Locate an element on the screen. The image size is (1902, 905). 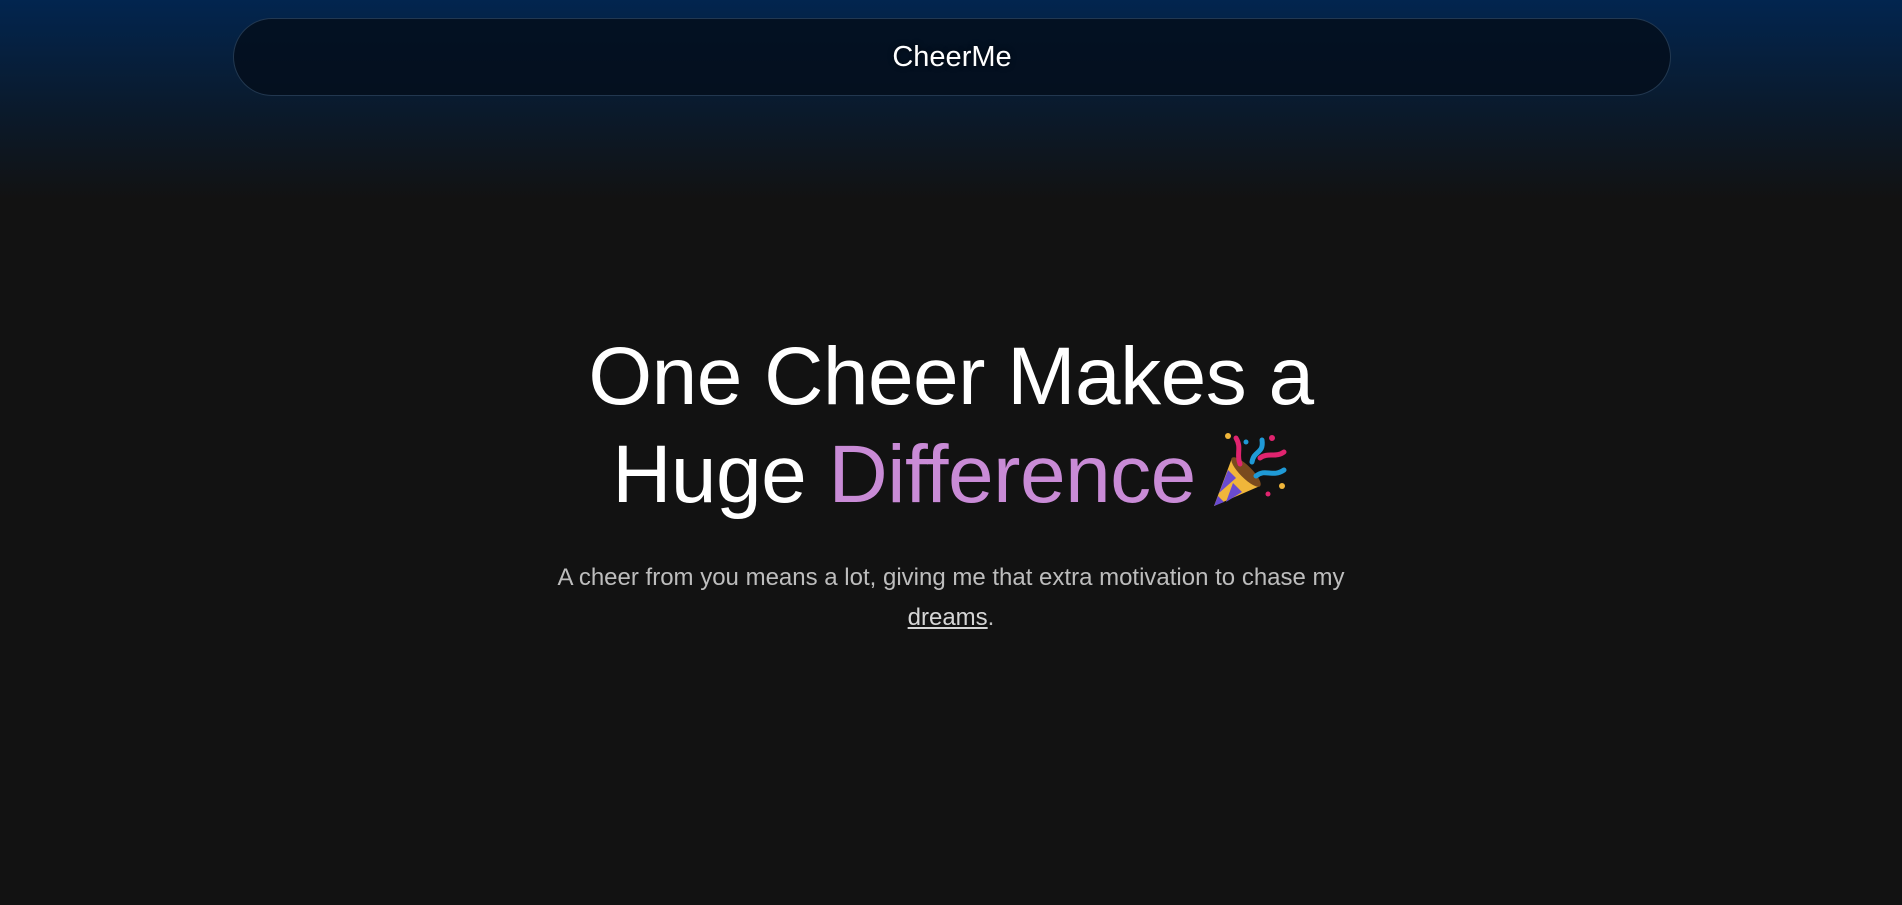
top-navbar: CheerMe is located at coordinates (952, 57).